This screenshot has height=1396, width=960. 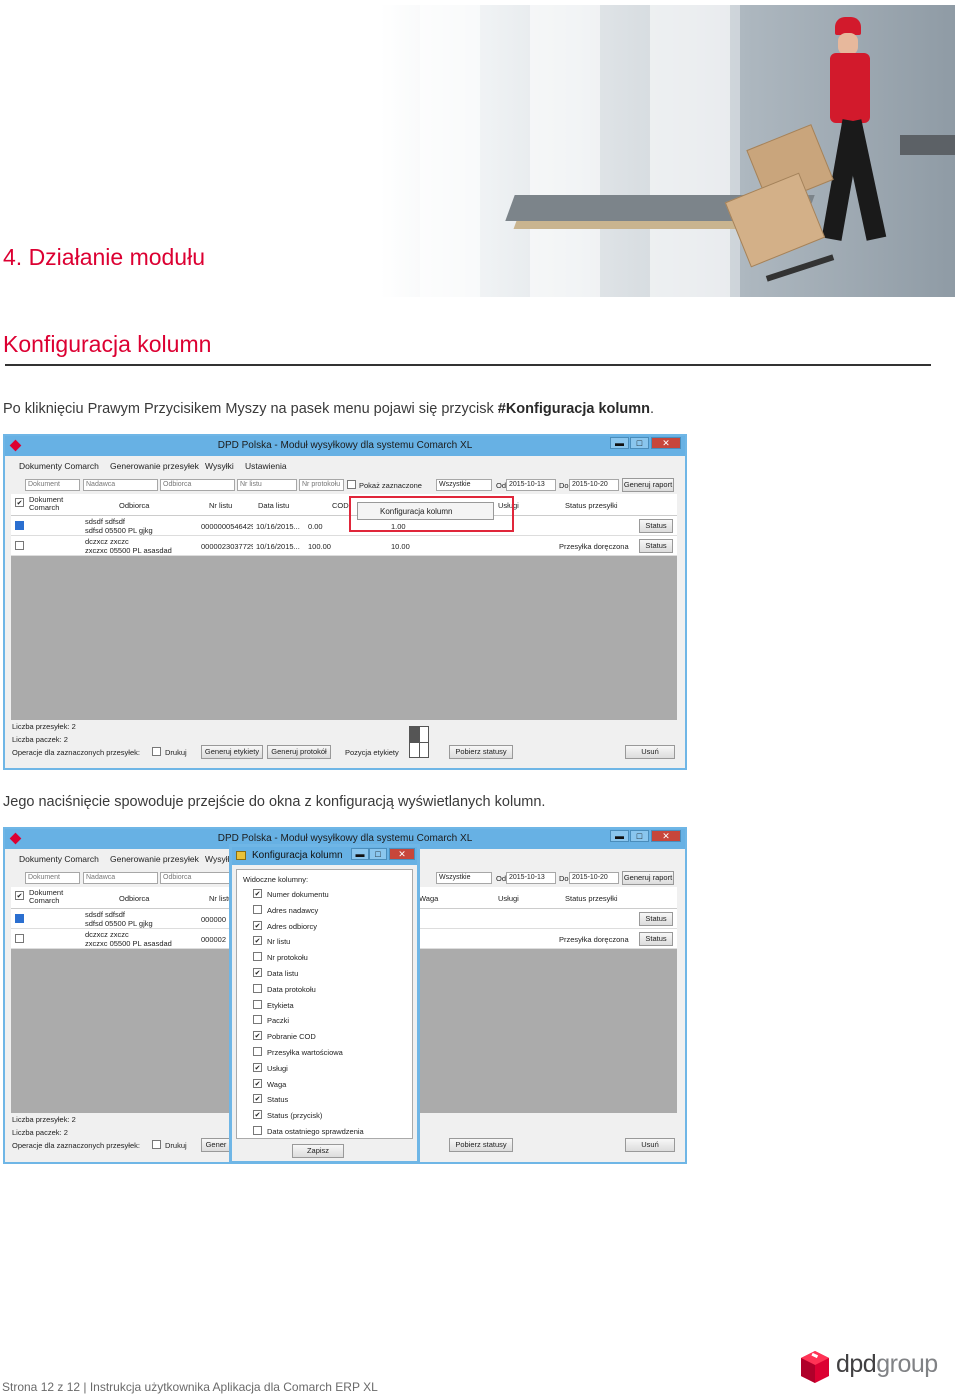 What do you see at coordinates (214, 939) in the screenshot?
I see `row-nr-listu: 000002` at bounding box center [214, 939].